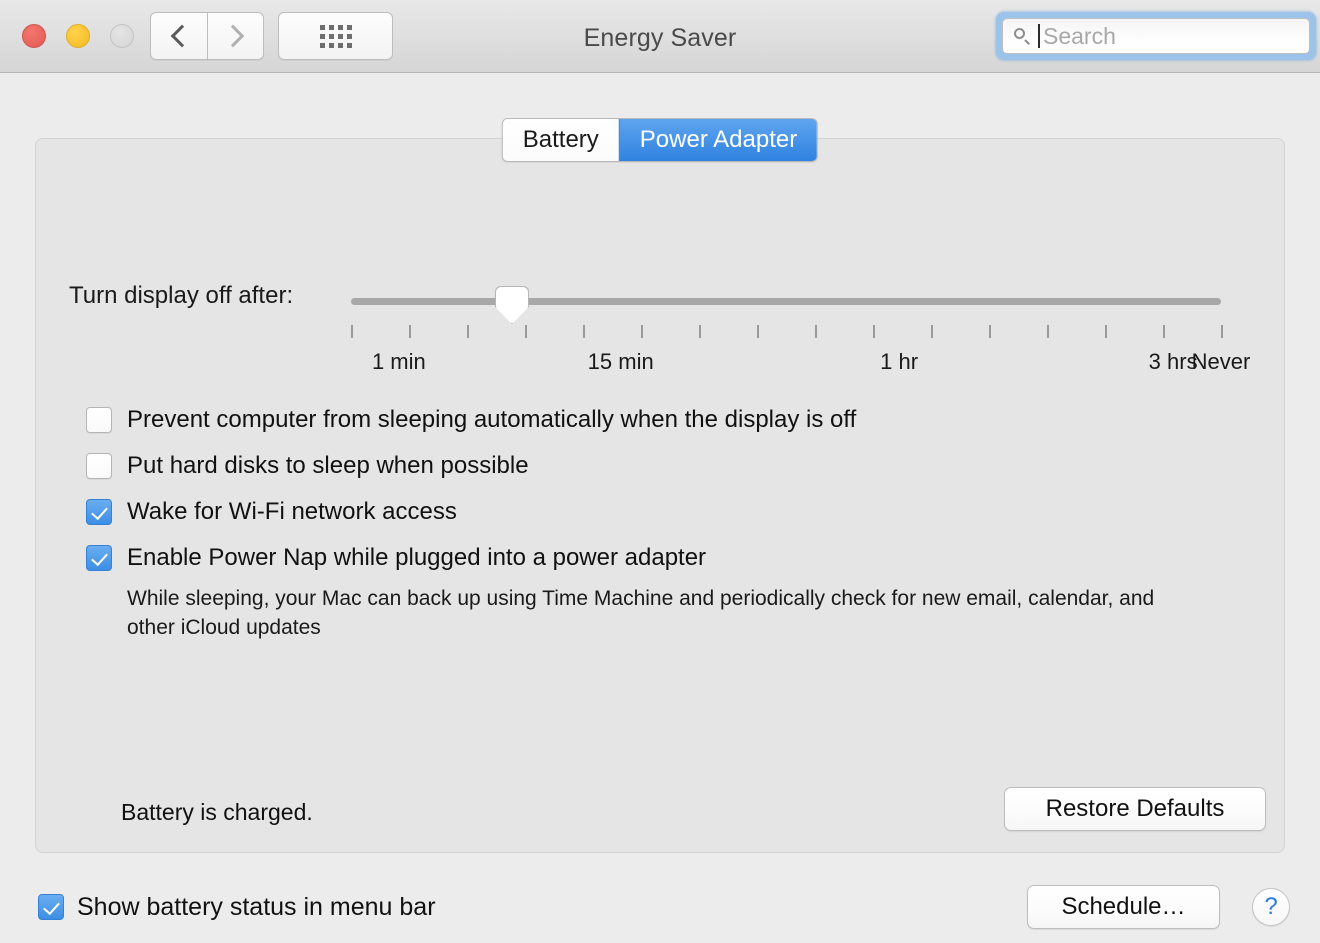  I want to click on search-placeholder: Search, so click(1079, 35).